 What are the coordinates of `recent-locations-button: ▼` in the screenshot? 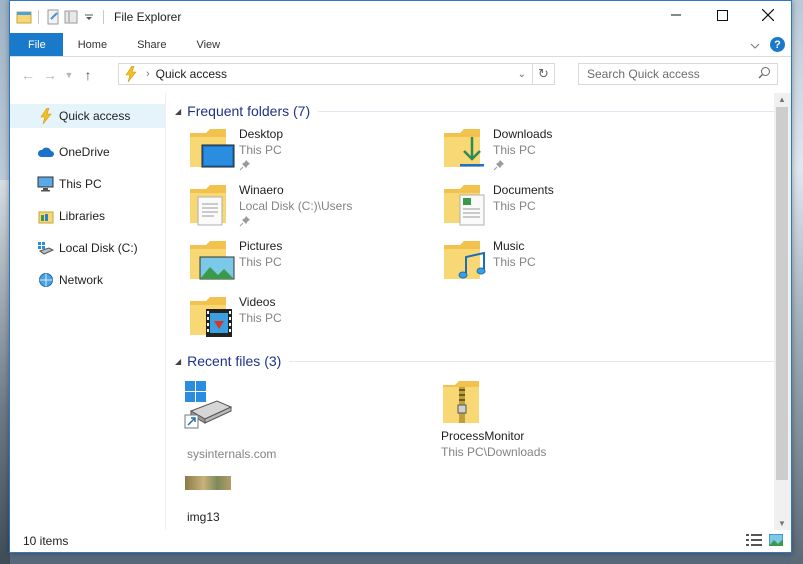 It's located at (69, 75).